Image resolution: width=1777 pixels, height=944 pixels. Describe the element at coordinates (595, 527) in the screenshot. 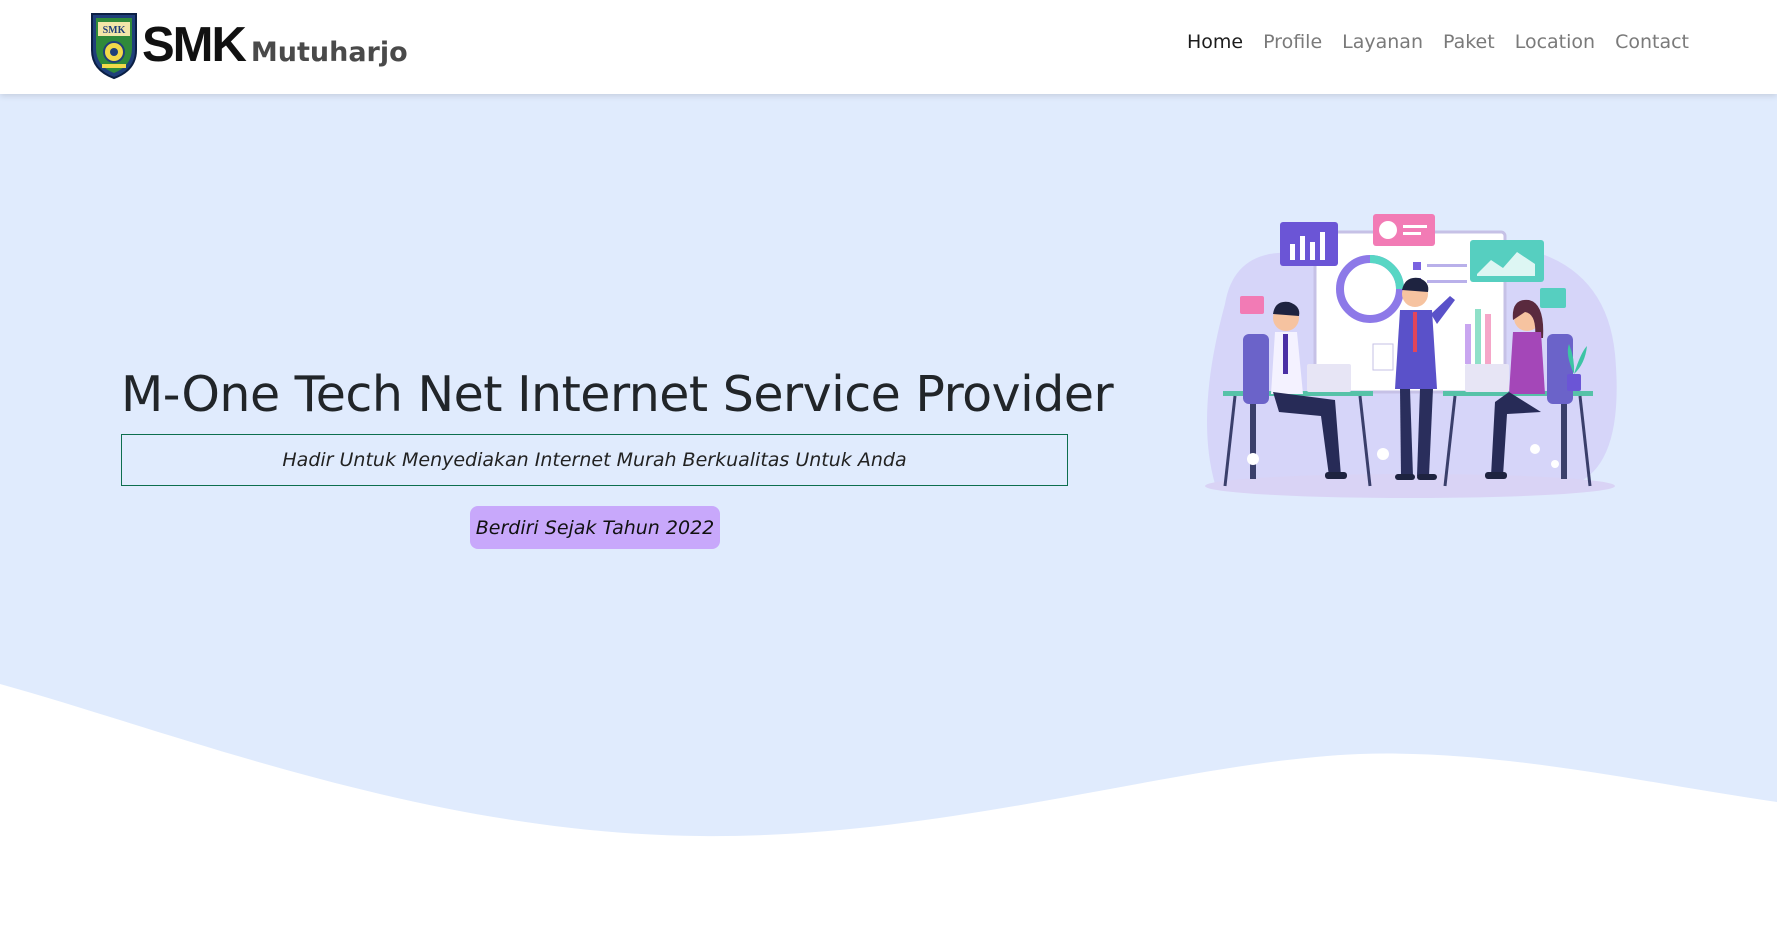

I see `founded-badge: Berdiri Sejak Tahun 2022` at that location.